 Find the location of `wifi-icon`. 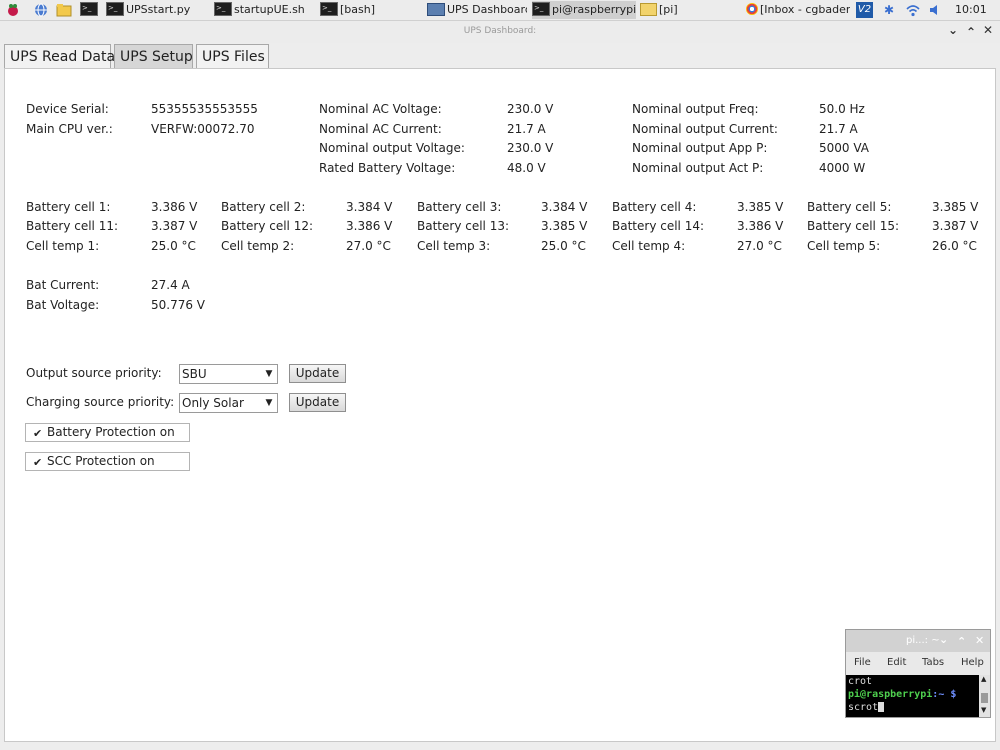

wifi-icon is located at coordinates (912, 10).